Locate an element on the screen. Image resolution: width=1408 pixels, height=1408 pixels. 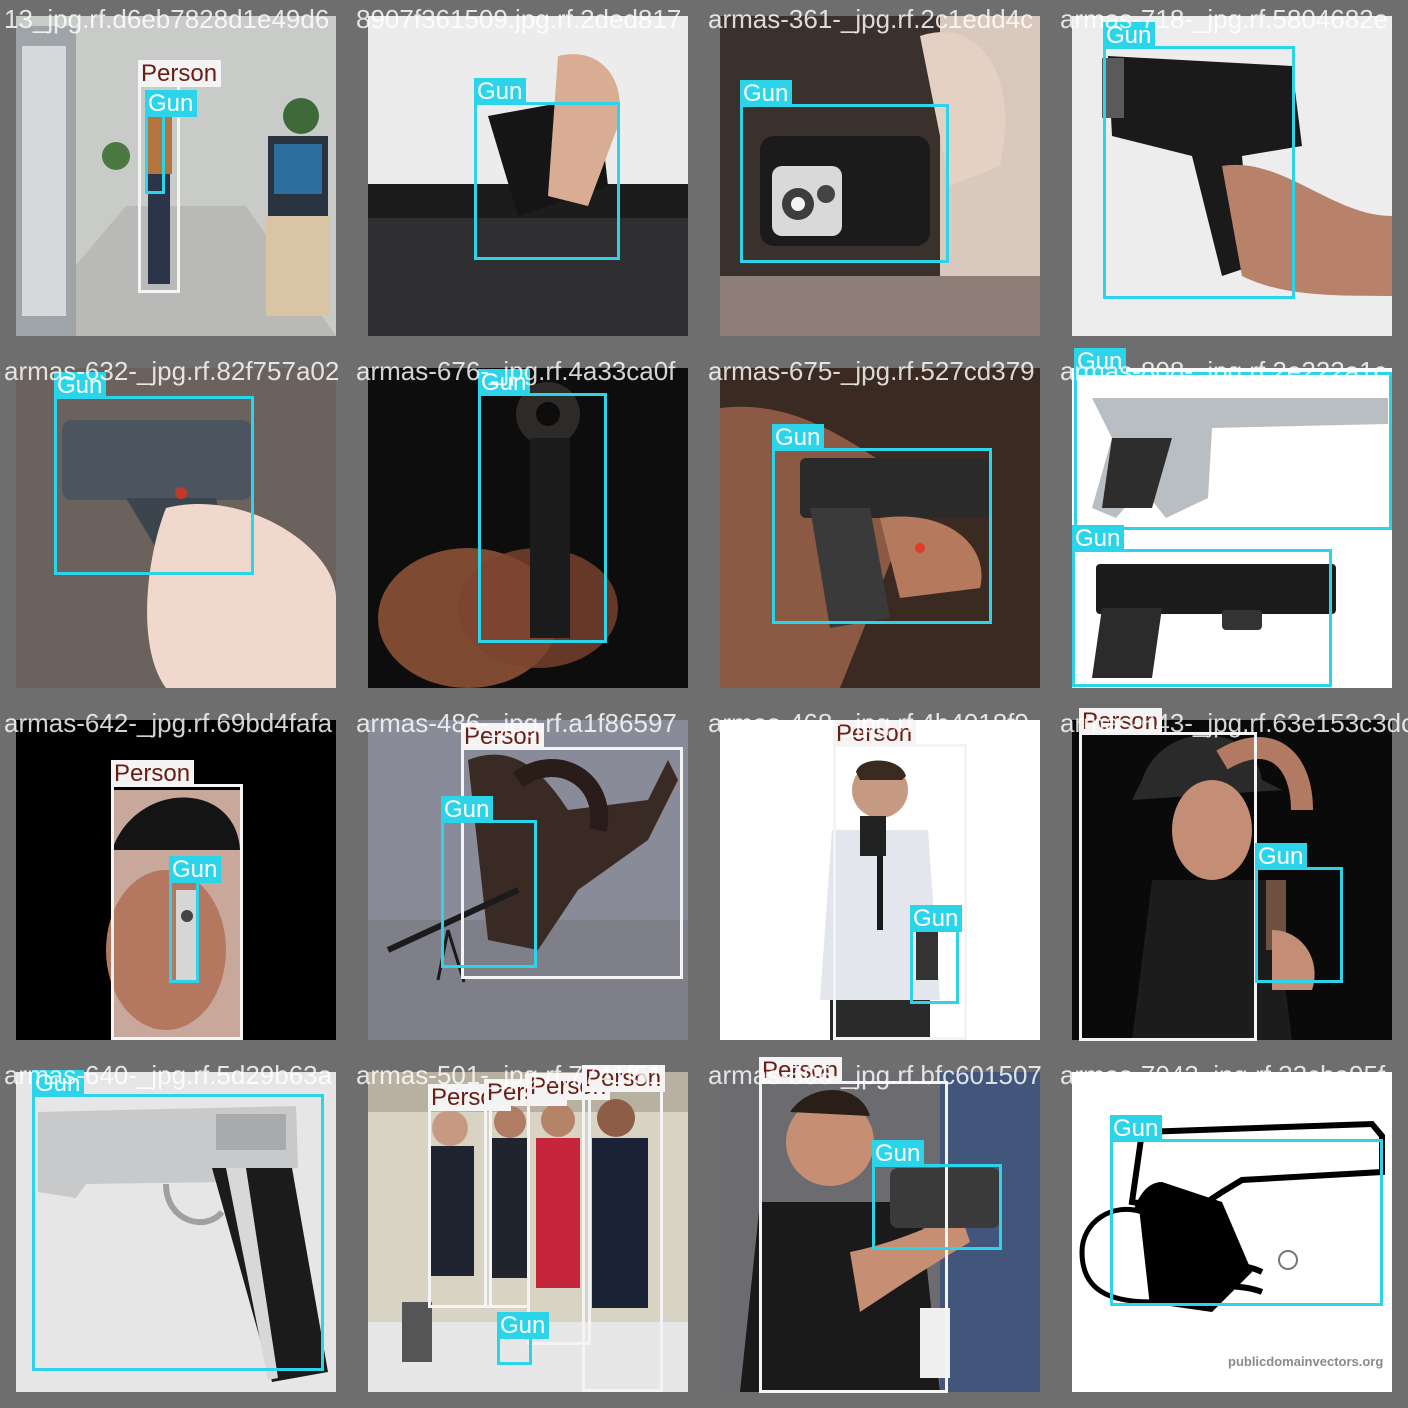
watermark-text: publicdomainvectors.org is located at coordinates (1306, 1361).